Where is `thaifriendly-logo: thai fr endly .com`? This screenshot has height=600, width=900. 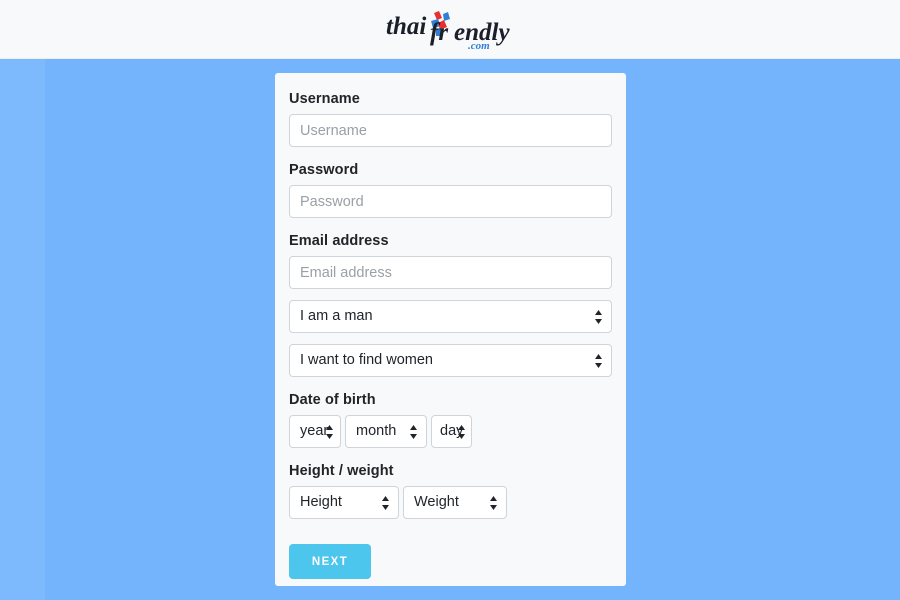 thaifriendly-logo: thai fr endly .com is located at coordinates (450, 29).